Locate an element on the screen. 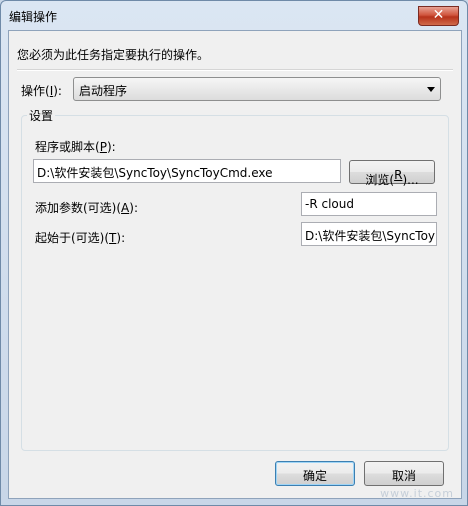  ok-button-label: 确定 is located at coordinates (314, 476).